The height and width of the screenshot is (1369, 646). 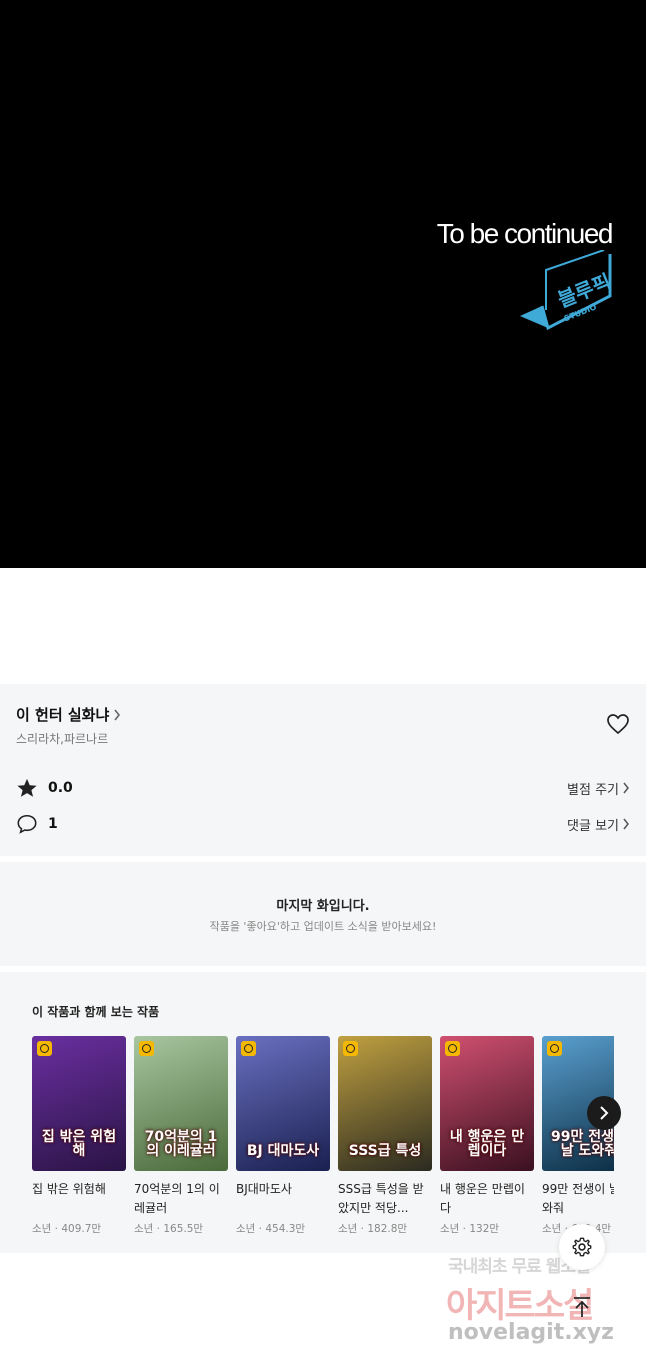 What do you see at coordinates (482, 1198) in the screenshot?
I see `recommendation-title: 내 행운은 만렙이다` at bounding box center [482, 1198].